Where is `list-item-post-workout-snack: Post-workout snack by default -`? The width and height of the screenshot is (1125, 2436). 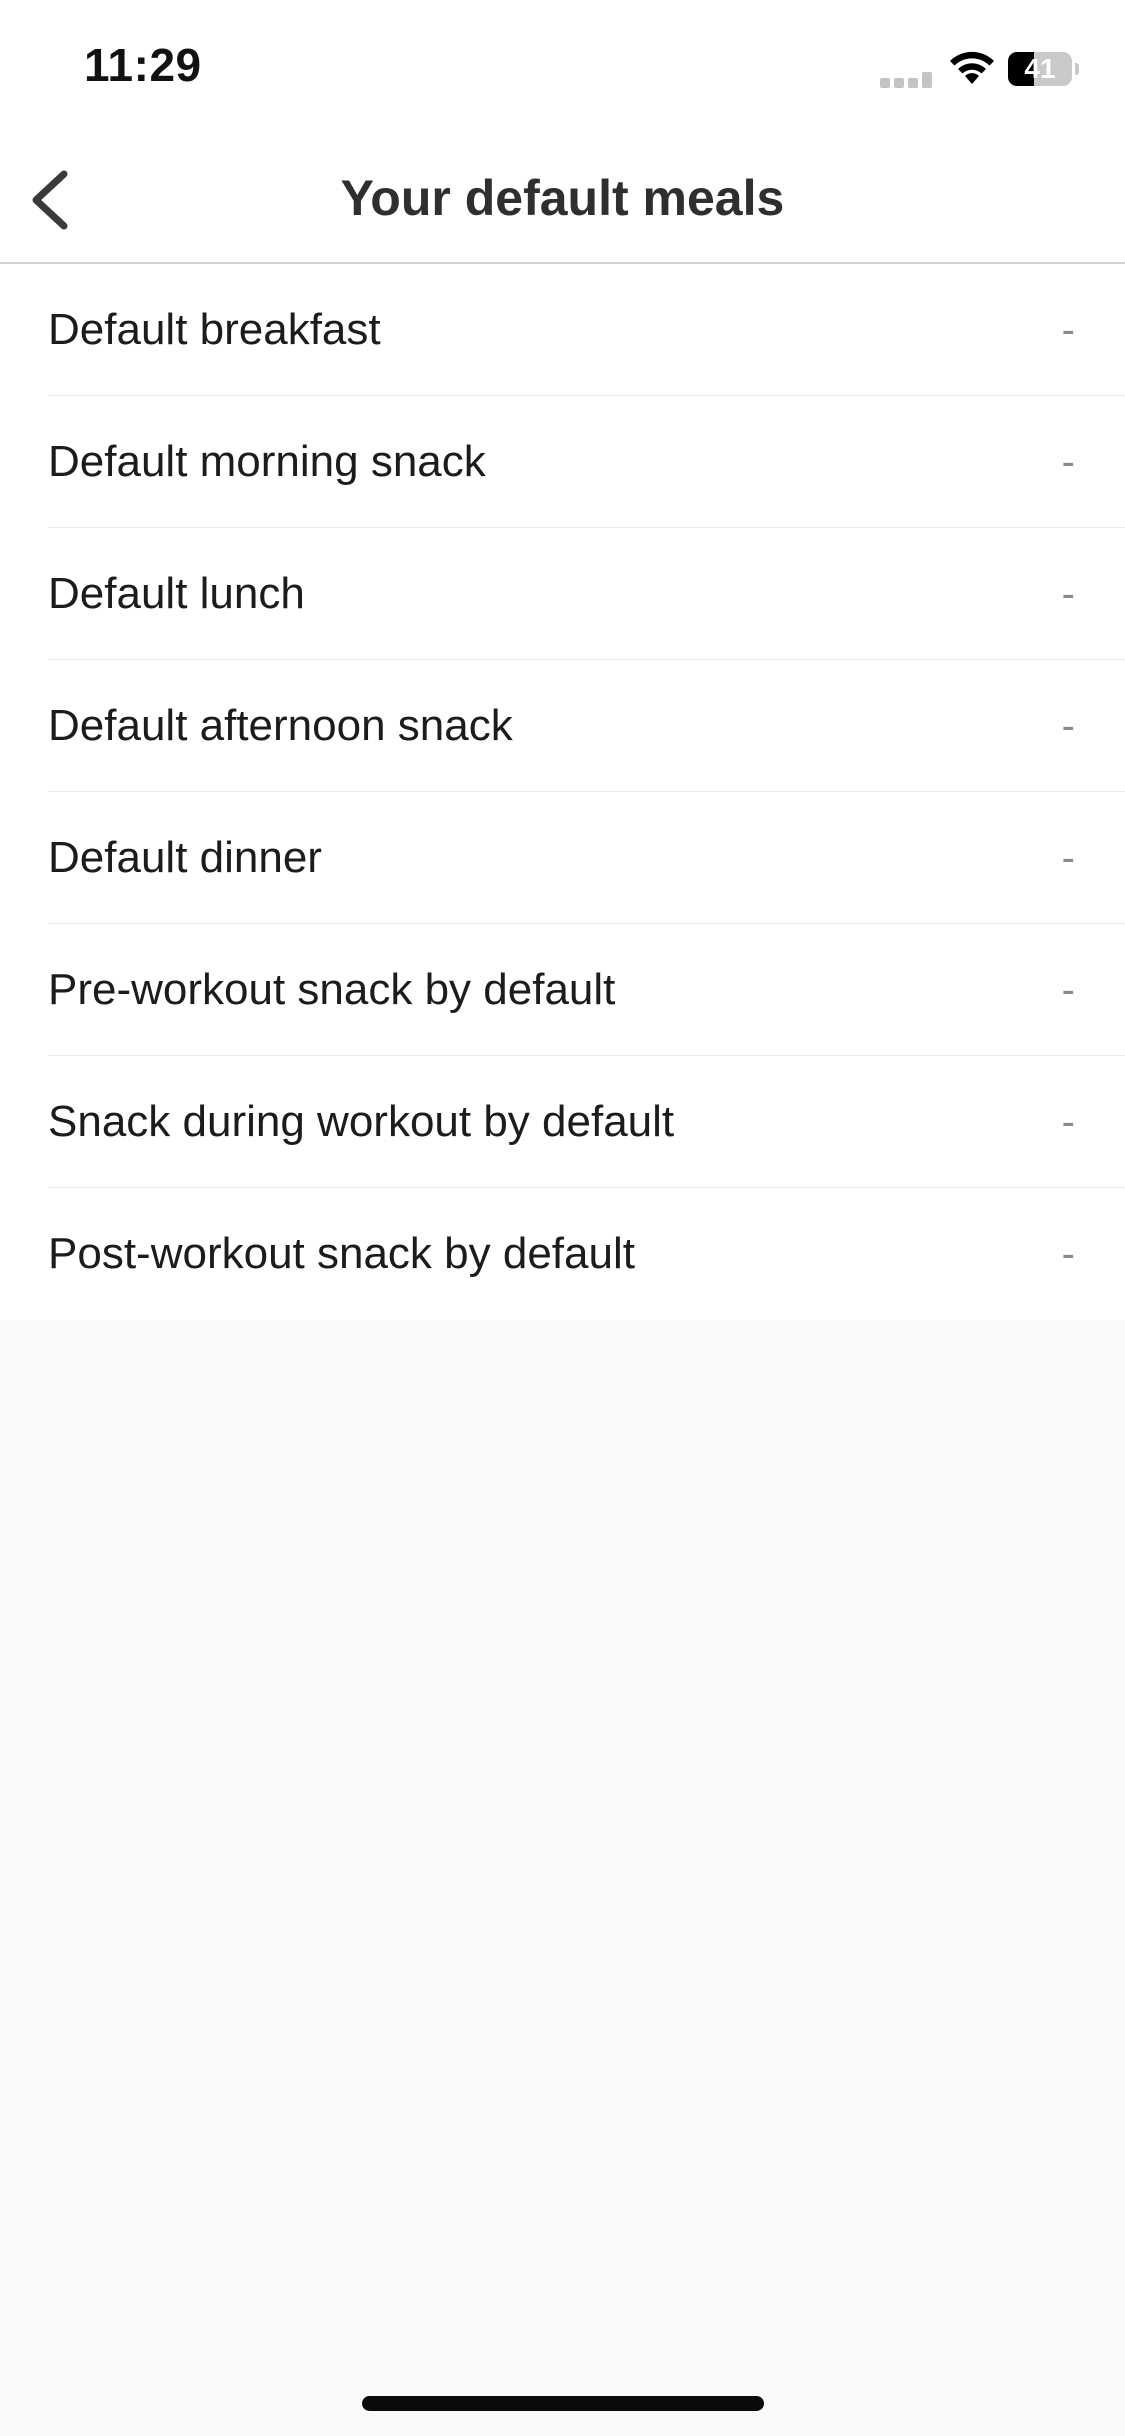 list-item-post-workout-snack: Post-workout snack by default - is located at coordinates (562, 1254).